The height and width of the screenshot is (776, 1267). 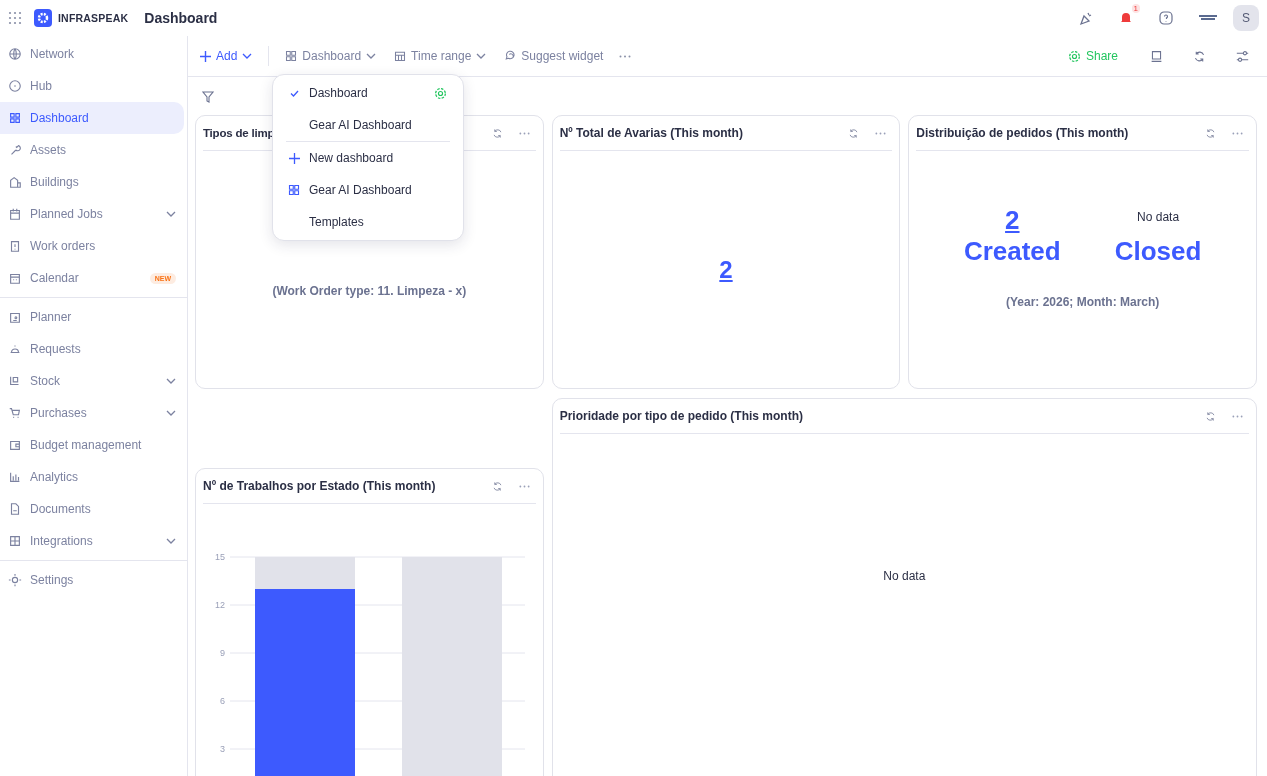 I want to click on axis-tick-label: 6, so click(x=222, y=701).